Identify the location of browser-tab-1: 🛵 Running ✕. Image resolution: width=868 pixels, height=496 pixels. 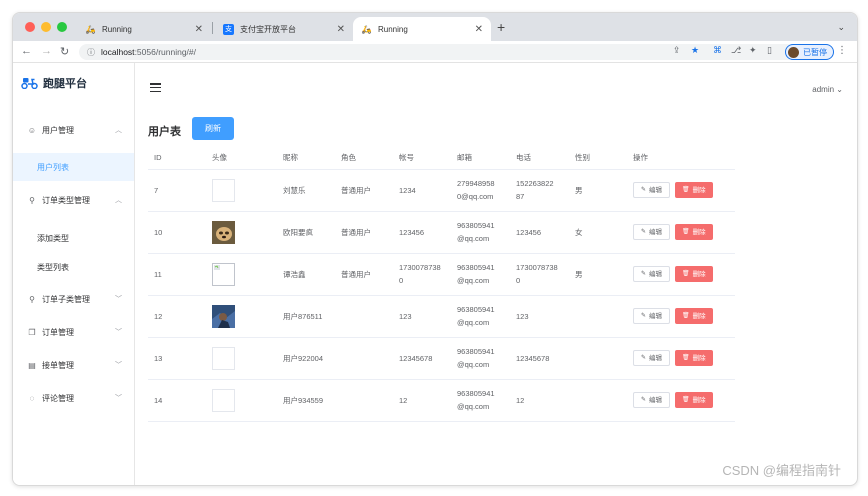
(144, 29).